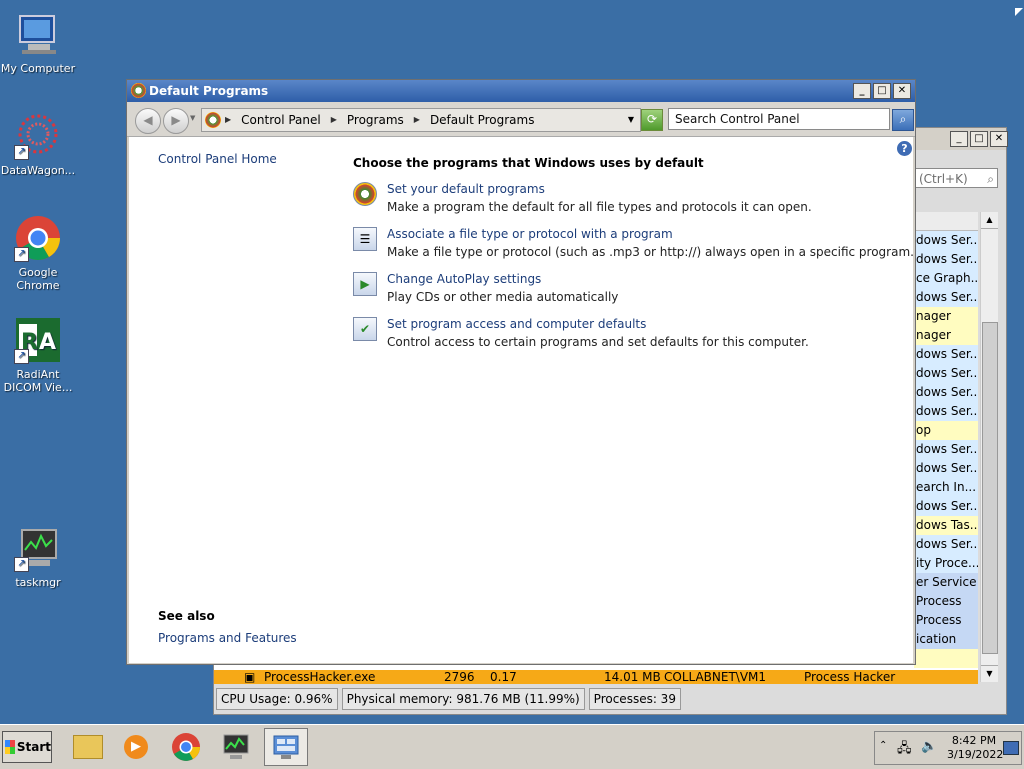 The height and width of the screenshot is (769, 1024). What do you see at coordinates (47, 342) in the screenshot?
I see `svg-text: A` at bounding box center [47, 342].